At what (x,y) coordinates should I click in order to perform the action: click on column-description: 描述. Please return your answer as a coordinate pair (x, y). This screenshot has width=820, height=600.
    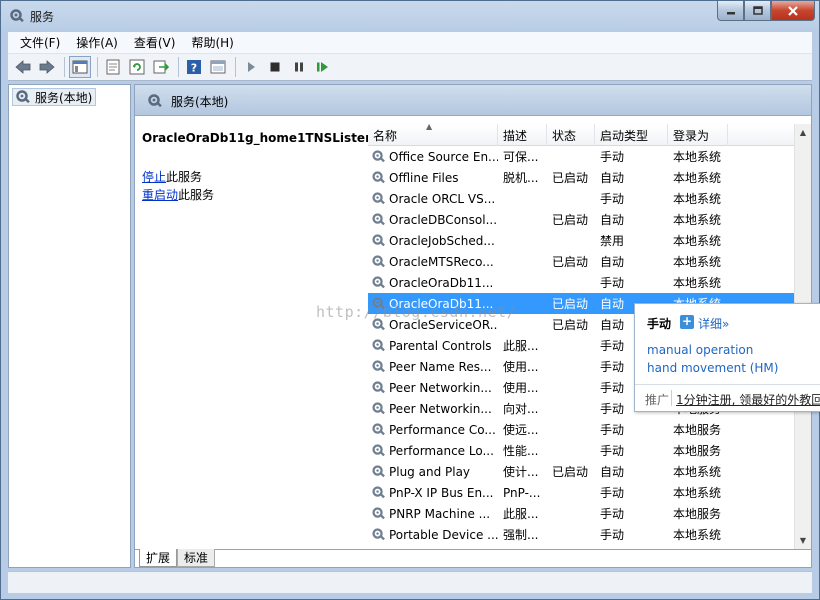
    Looking at the image, I should click on (522, 135).